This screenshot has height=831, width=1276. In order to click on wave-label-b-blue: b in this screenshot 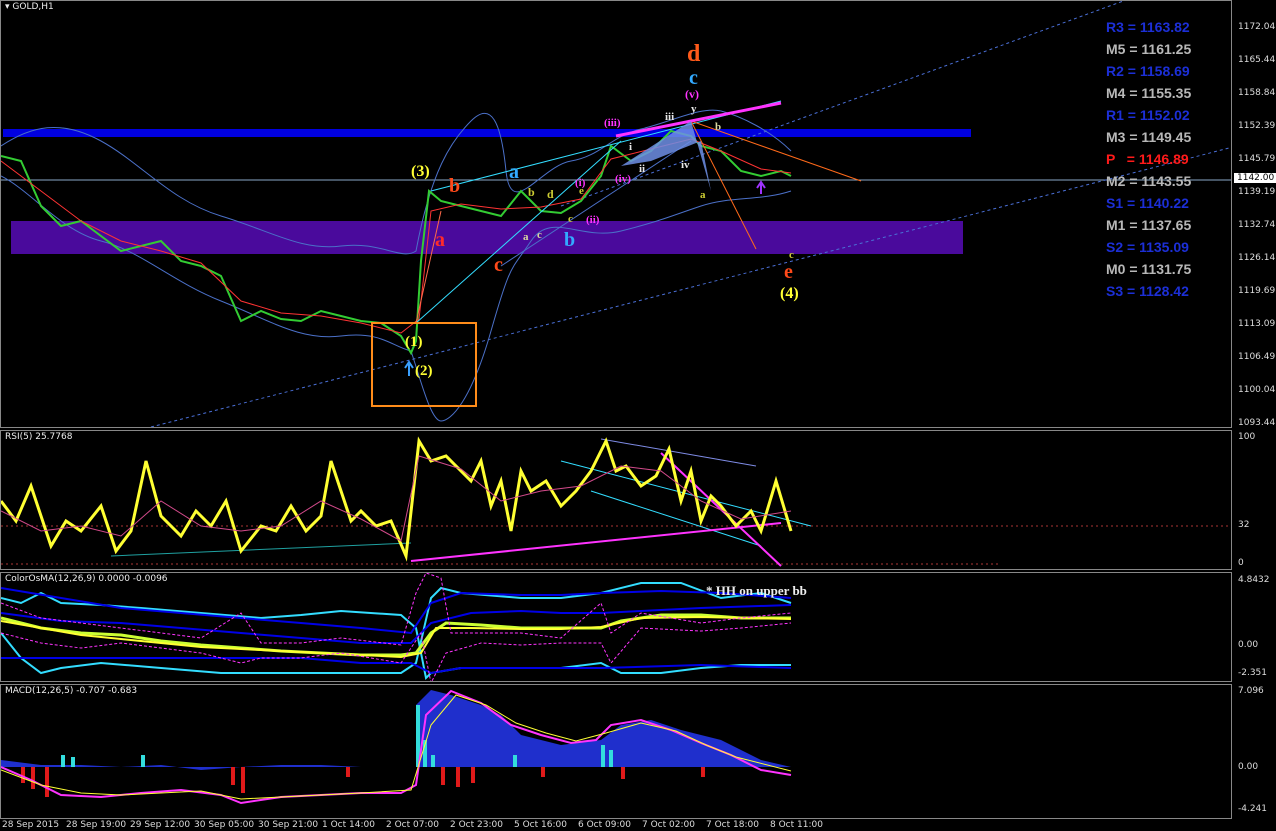, I will do `click(570, 240)`.